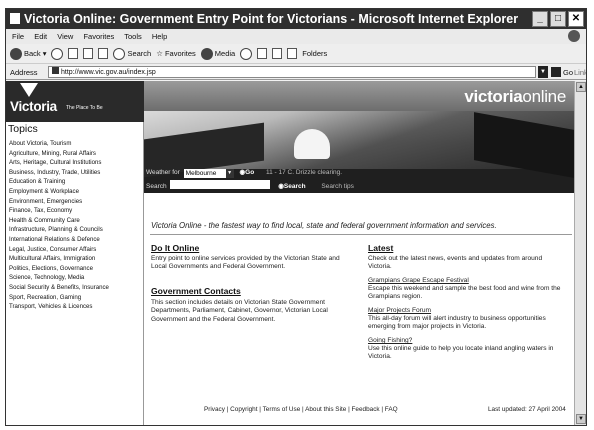 This screenshot has height=430, width=594. Describe the element at coordinates (28, 53) in the screenshot. I see `back-button: Back ▾` at that location.